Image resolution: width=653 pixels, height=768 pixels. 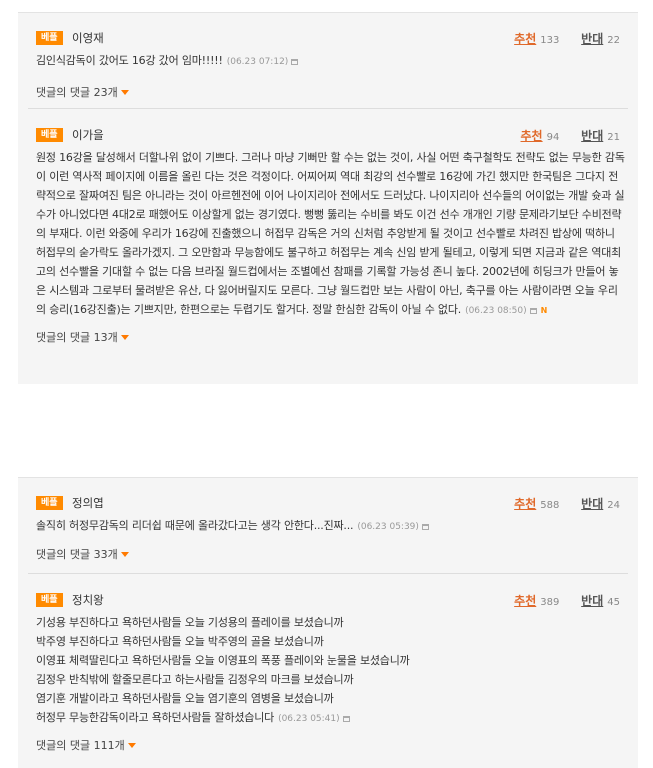 I want to click on recommend-count: 133, so click(x=550, y=40).